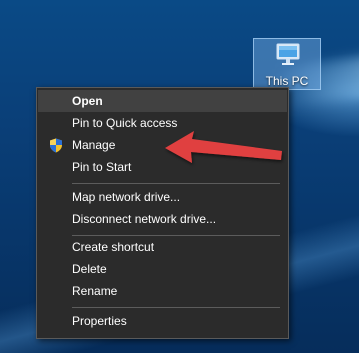 The width and height of the screenshot is (359, 353). Describe the element at coordinates (56, 145) in the screenshot. I see `uac-shield-icon` at that location.